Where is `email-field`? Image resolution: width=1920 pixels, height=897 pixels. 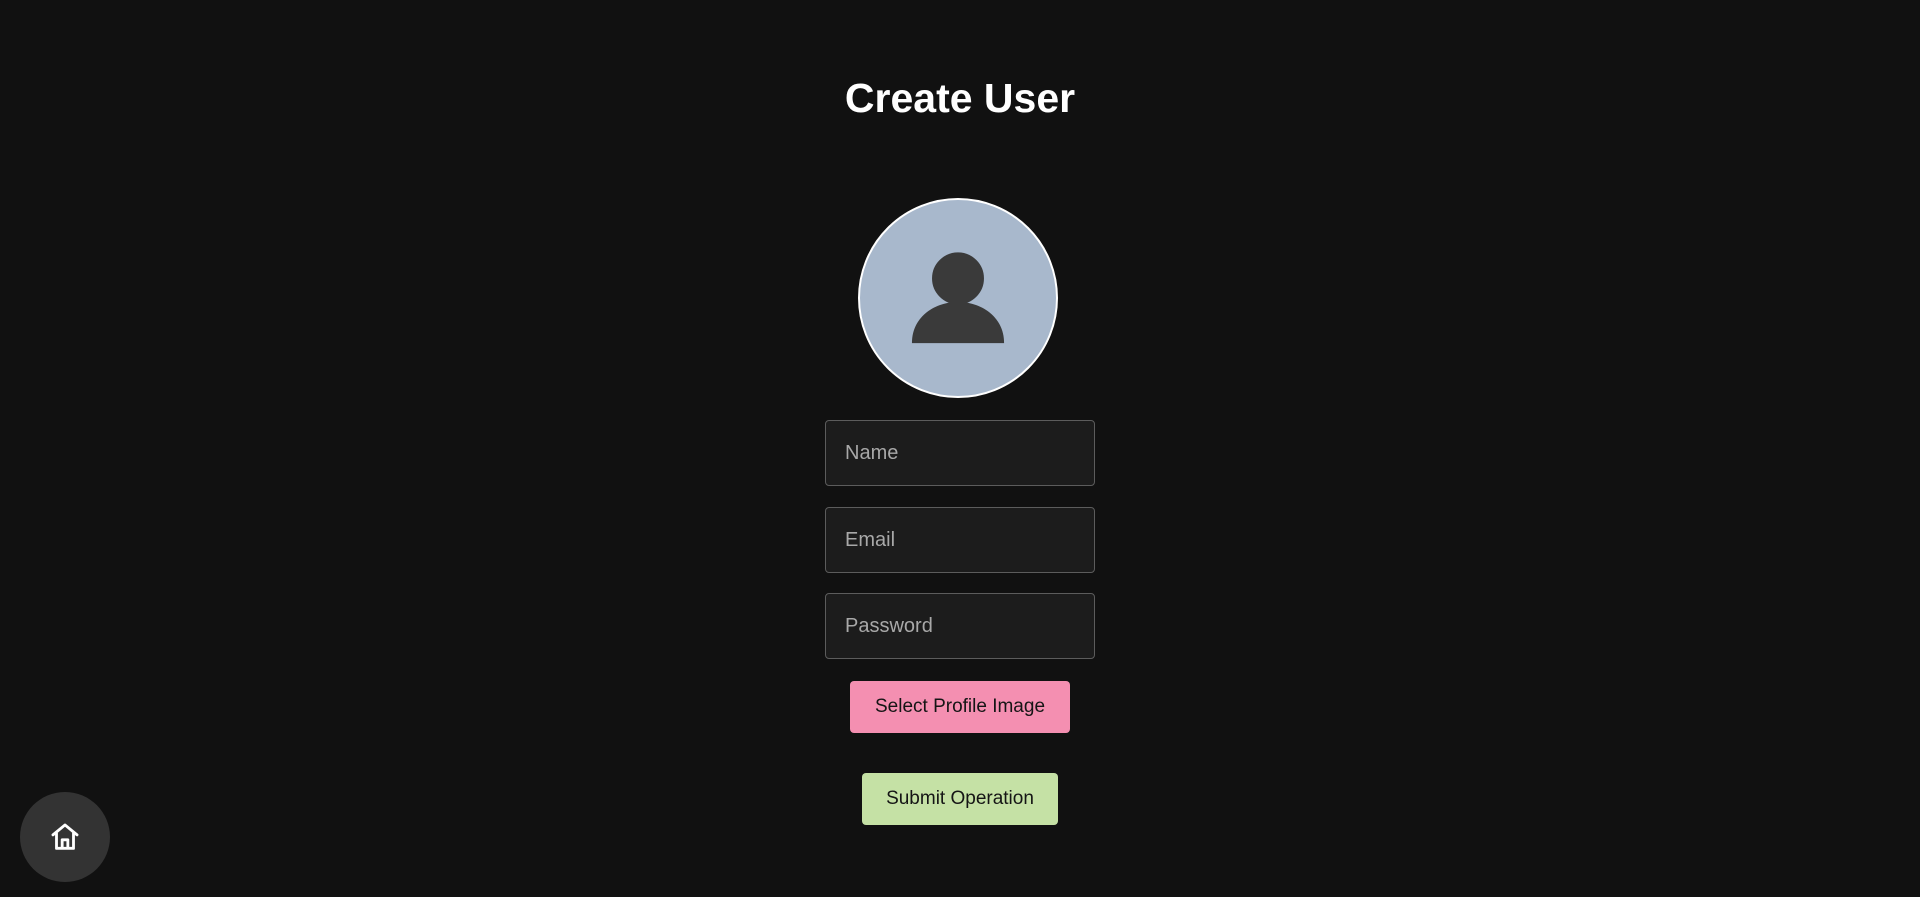 email-field is located at coordinates (960, 540).